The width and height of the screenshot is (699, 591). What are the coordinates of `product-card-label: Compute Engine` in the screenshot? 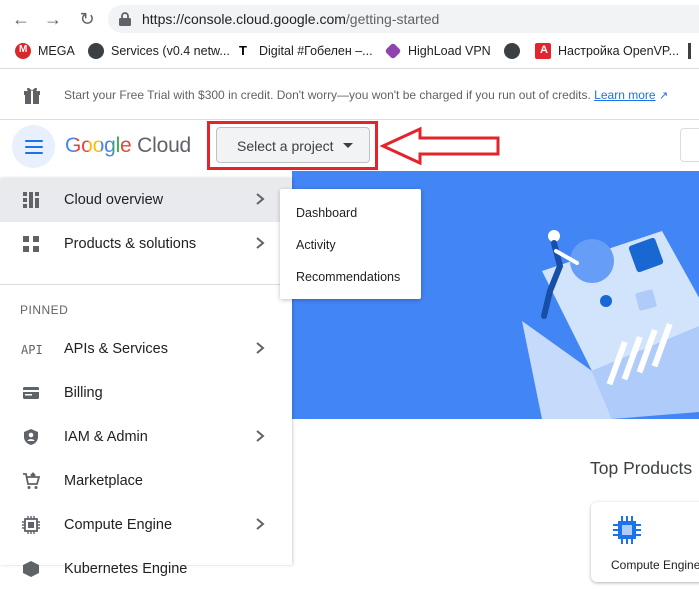 It's located at (655, 565).